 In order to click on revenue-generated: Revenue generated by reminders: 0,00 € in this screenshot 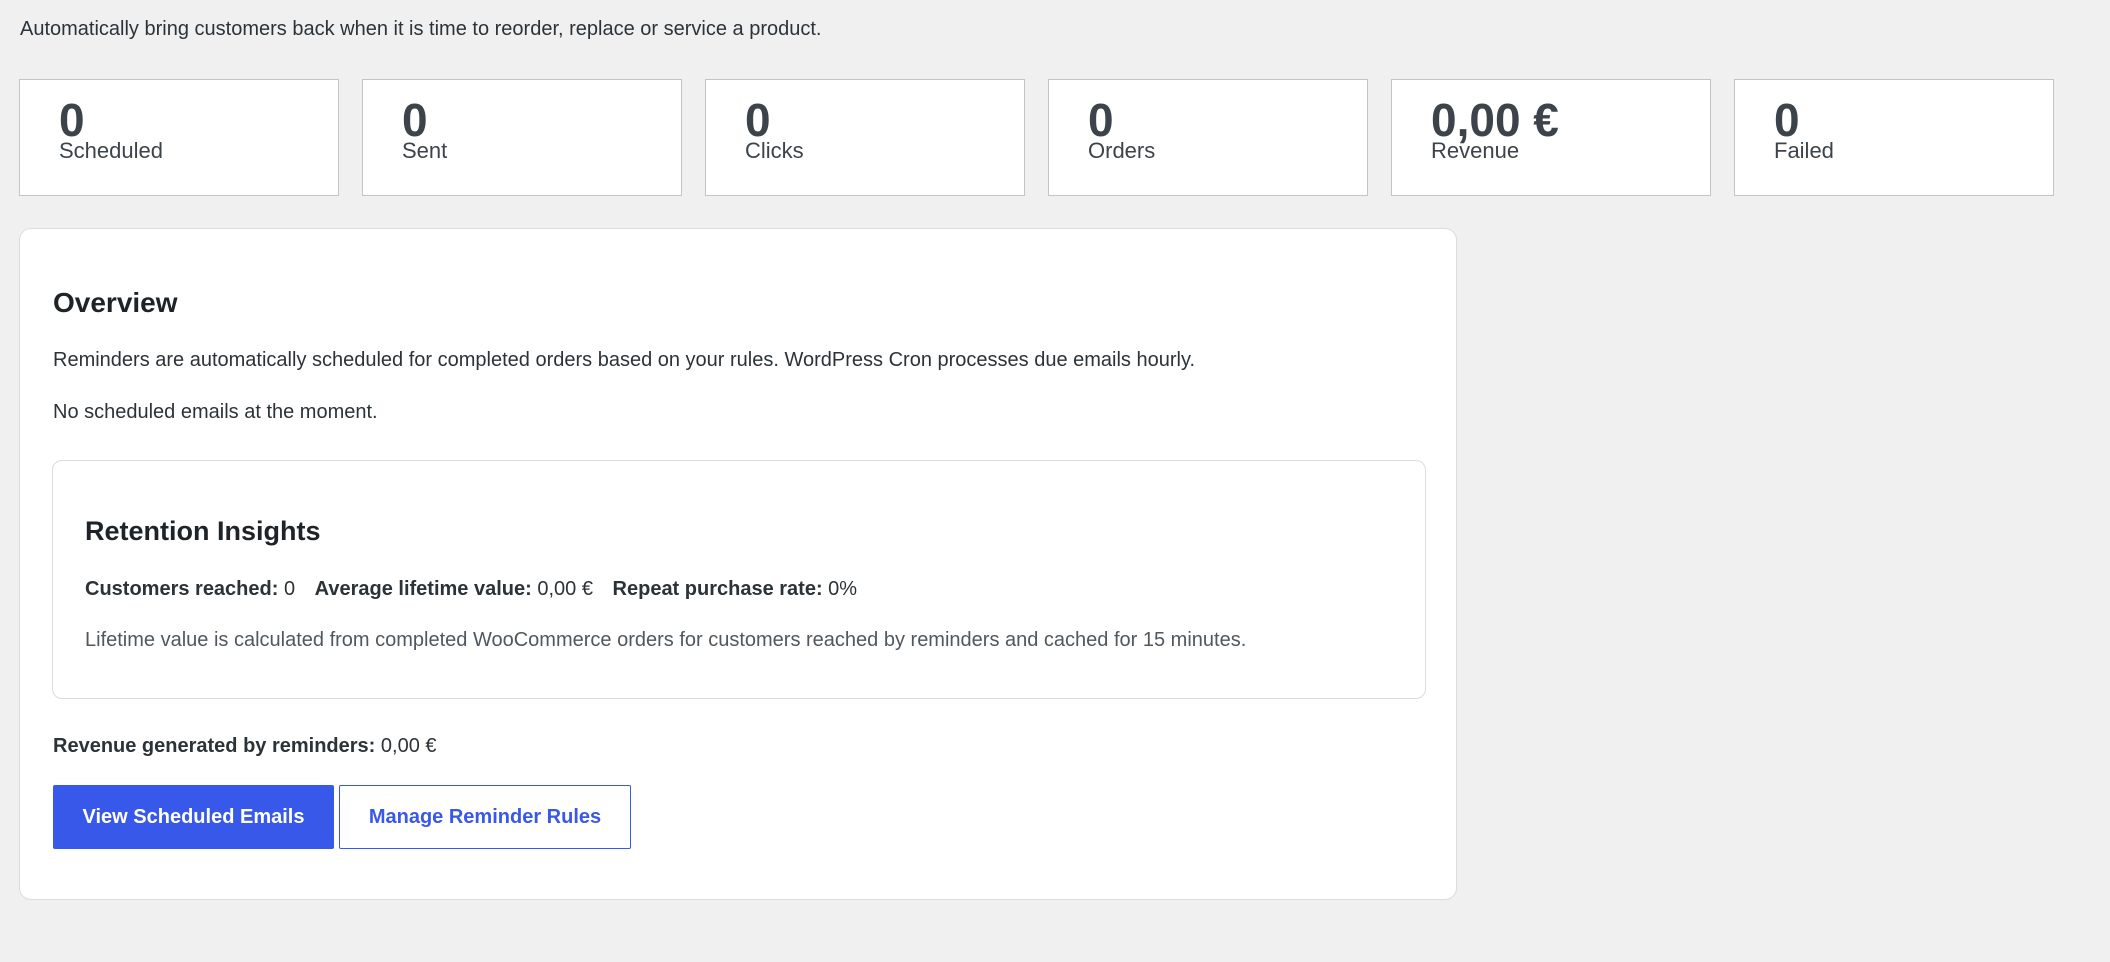, I will do `click(245, 746)`.